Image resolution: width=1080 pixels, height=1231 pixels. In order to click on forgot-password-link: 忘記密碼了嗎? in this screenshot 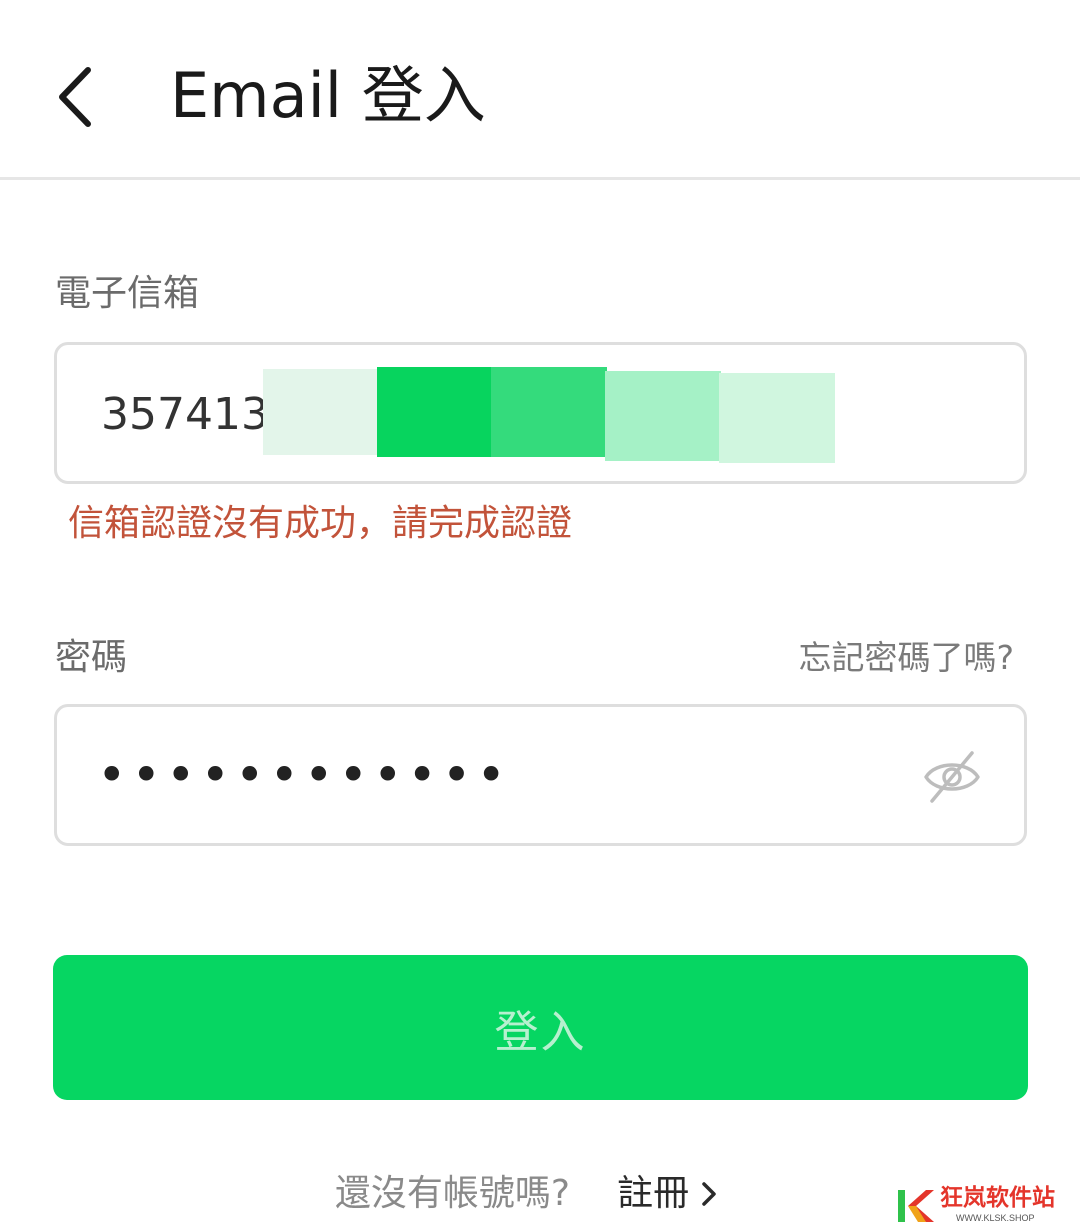, I will do `click(906, 658)`.